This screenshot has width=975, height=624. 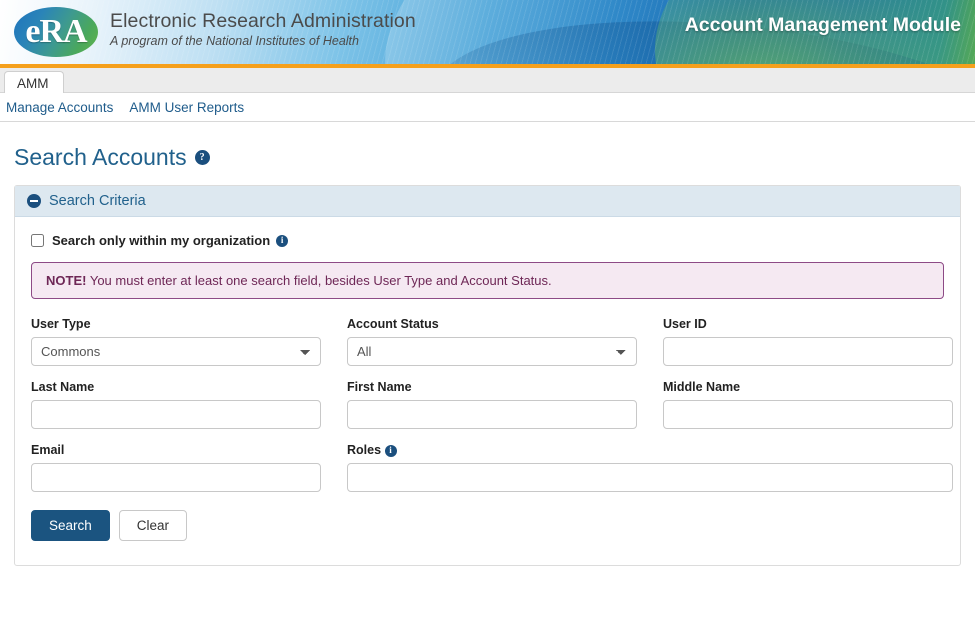 I want to click on tab-strip: AMM, so click(x=487, y=80).